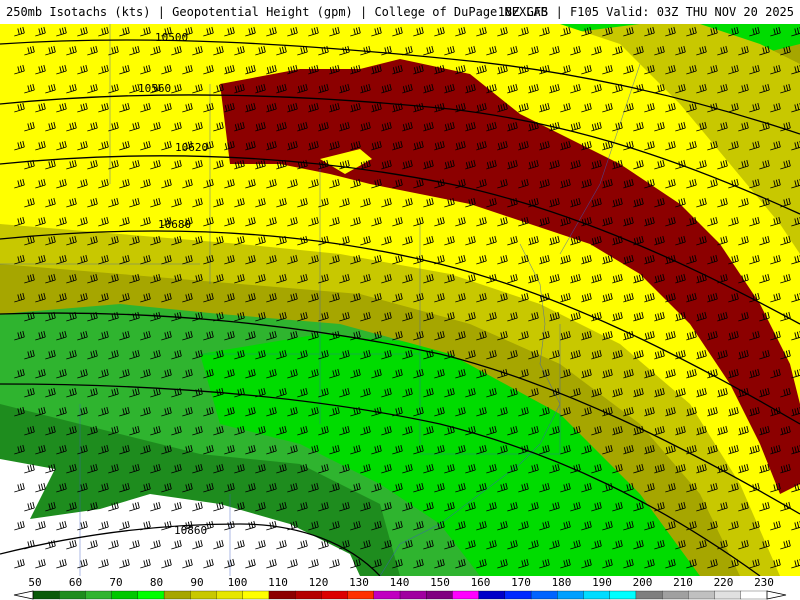 The height and width of the screenshot is (600, 800). What do you see at coordinates (34, 582) in the screenshot?
I see `colorbar-tick-label: 50` at bounding box center [34, 582].